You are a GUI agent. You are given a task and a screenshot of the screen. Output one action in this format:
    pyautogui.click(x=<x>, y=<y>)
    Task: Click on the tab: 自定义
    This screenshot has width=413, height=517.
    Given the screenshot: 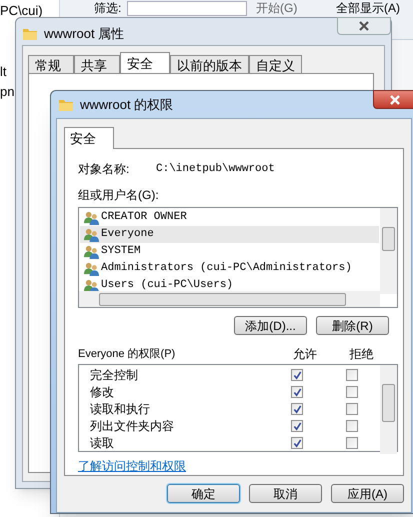 What is the action you would take?
    pyautogui.click(x=275, y=64)
    